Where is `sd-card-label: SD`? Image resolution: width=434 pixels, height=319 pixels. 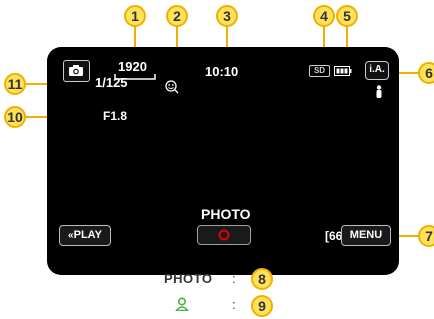
sd-card-label: SD is located at coordinates (319, 70).